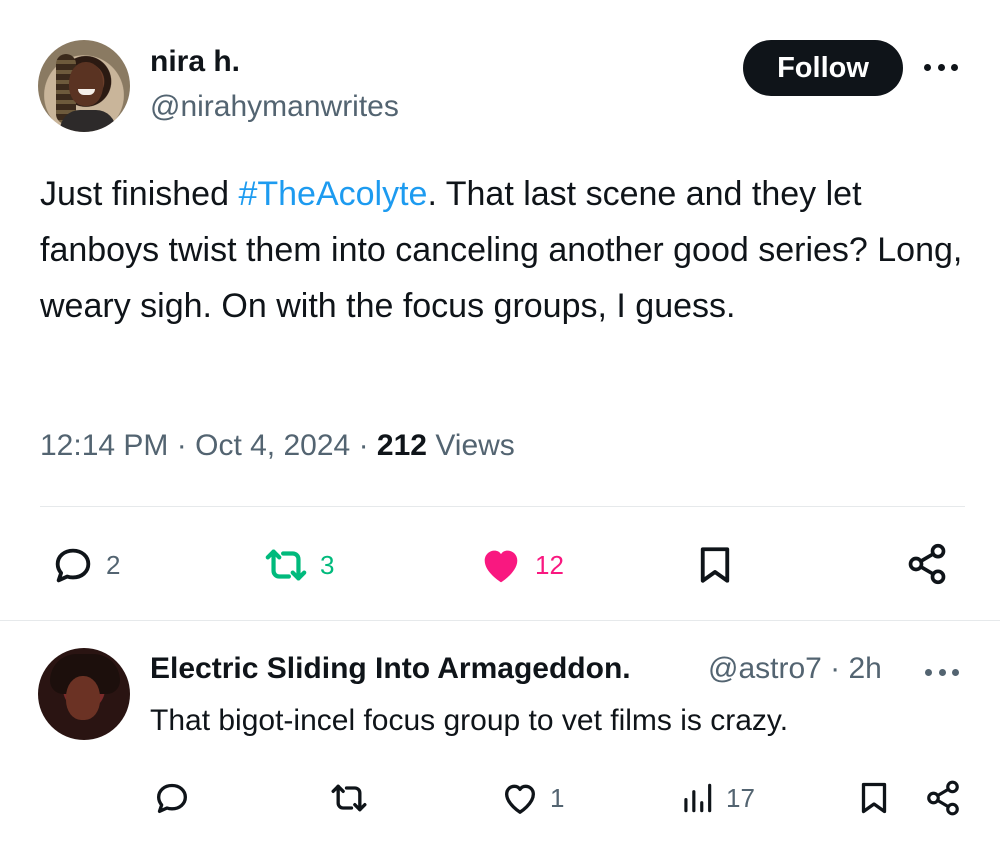 The image size is (1000, 849). I want to click on hashtag-link: #TheAcolyte, so click(332, 194).